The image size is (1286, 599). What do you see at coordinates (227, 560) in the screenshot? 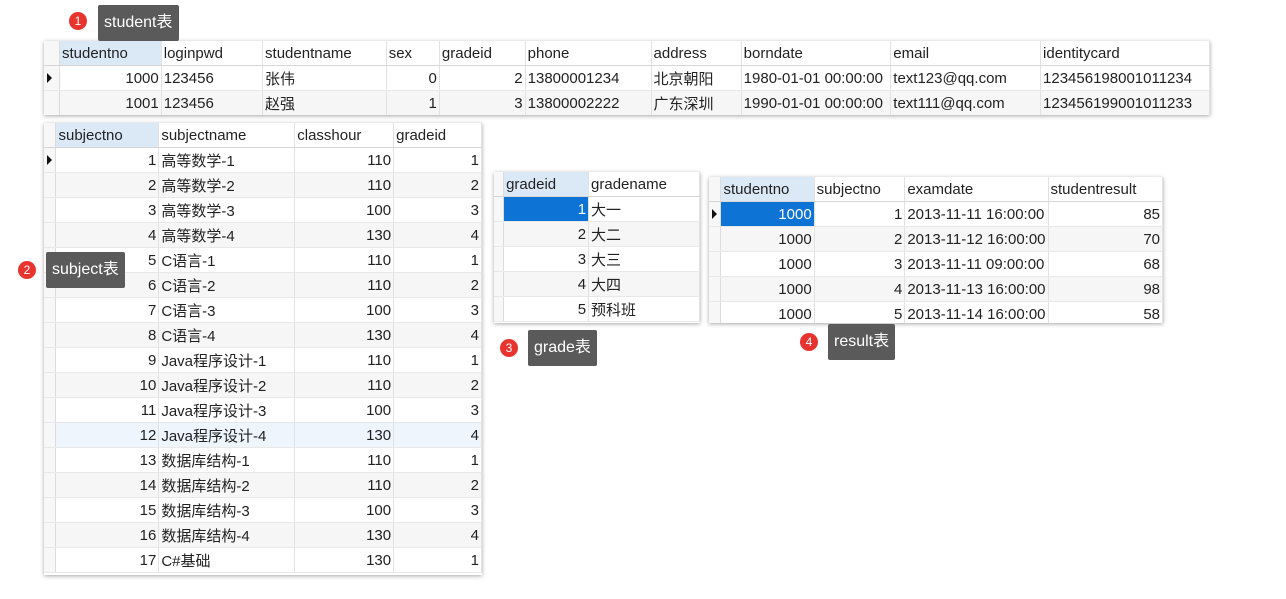
I see `table-cell: C#基础` at bounding box center [227, 560].